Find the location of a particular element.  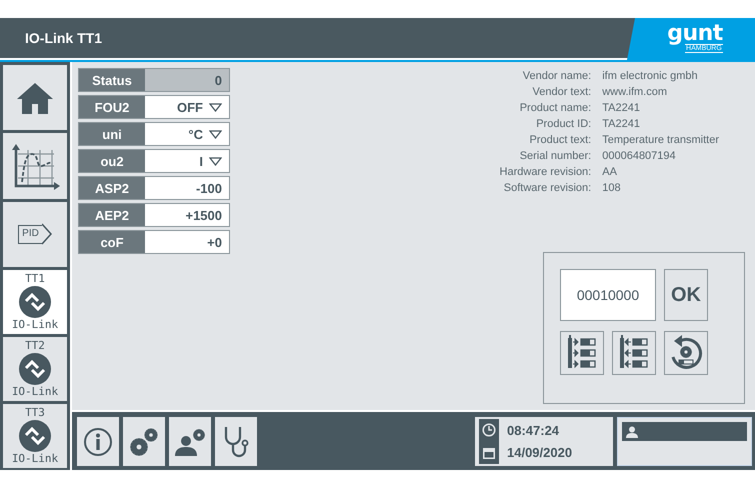

device-tab: TT3 IO-Link is located at coordinates (35, 436).